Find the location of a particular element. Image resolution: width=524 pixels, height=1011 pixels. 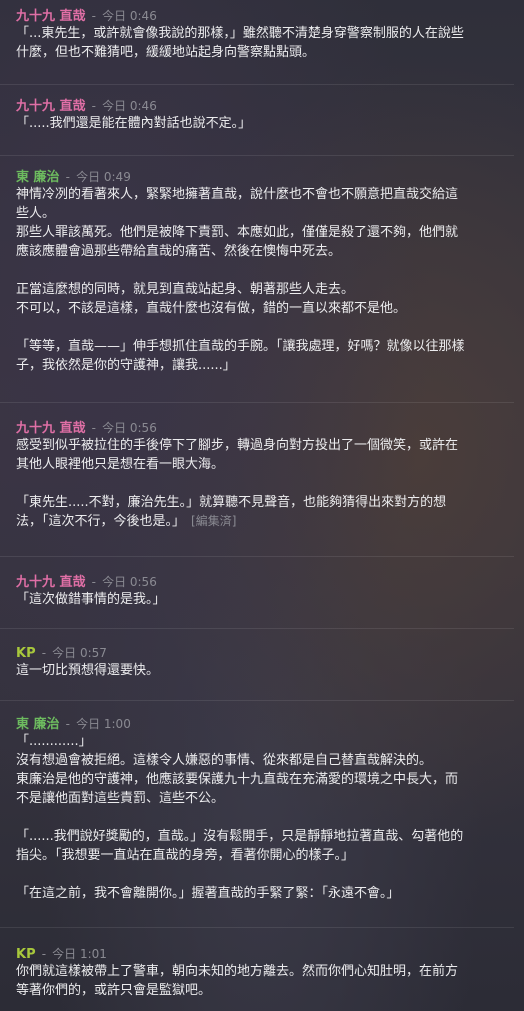

message: 九十九 直哉 - 今日 0:46 「.....我們還是能在體內對話也說不定。」 is located at coordinates (262, 114).